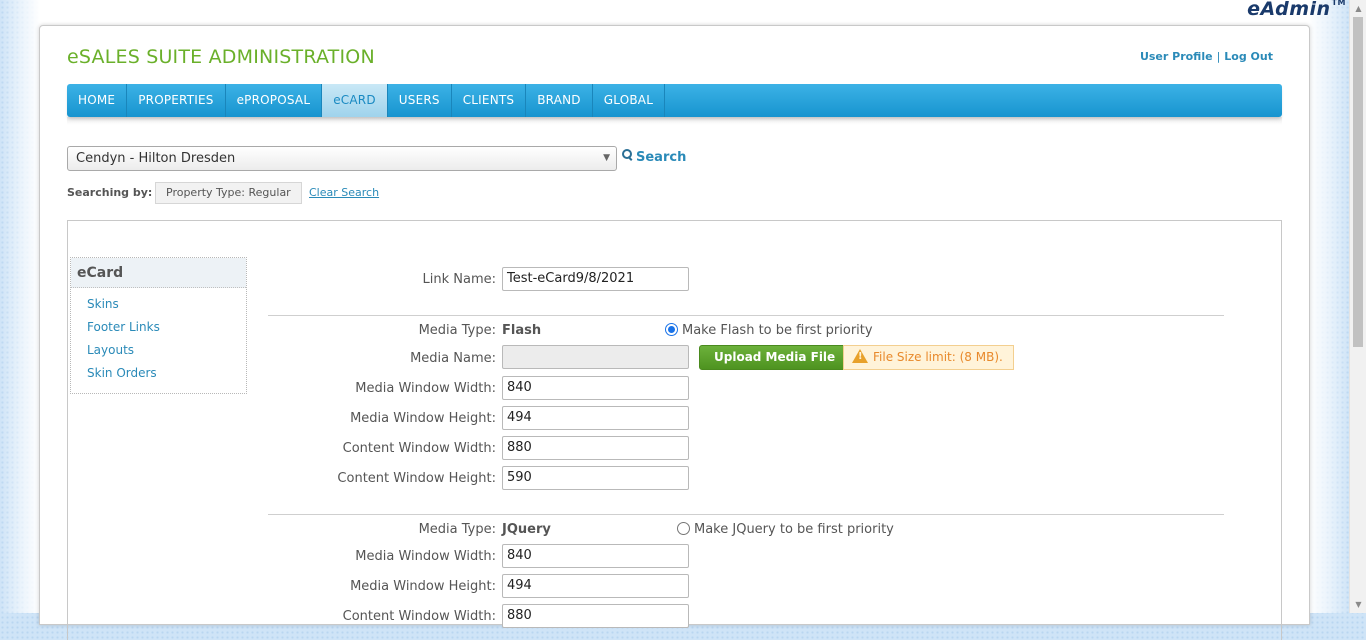 The width and height of the screenshot is (1366, 640). What do you see at coordinates (420, 100) in the screenshot?
I see `nav-users: USERS` at bounding box center [420, 100].